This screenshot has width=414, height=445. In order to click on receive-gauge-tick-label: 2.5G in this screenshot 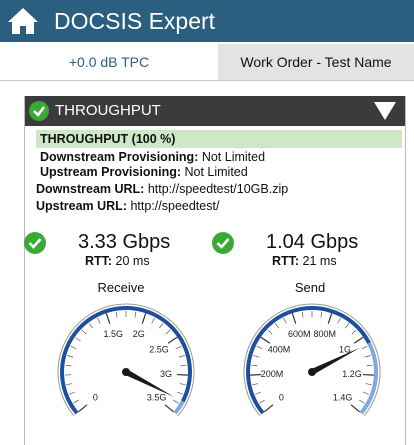, I will do `click(159, 350)`.